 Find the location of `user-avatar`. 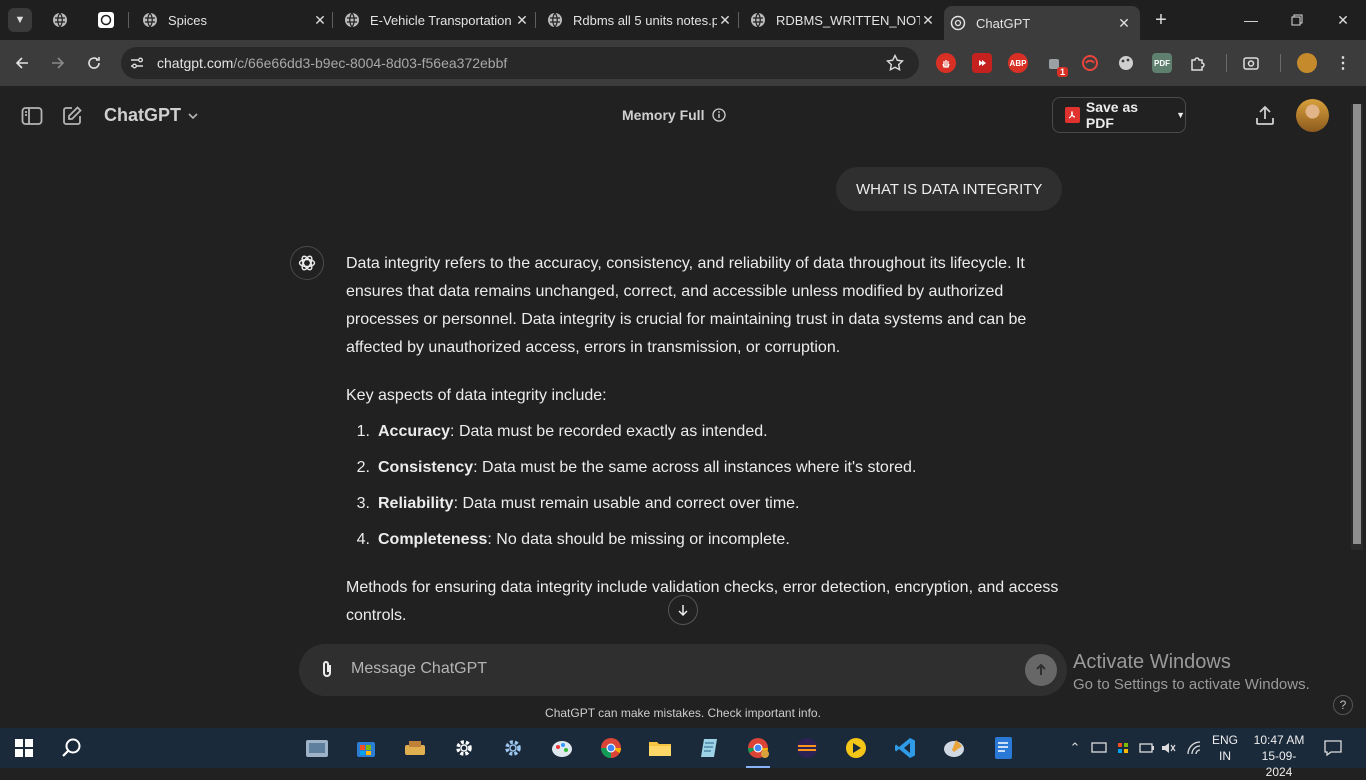

user-avatar is located at coordinates (1312, 115).